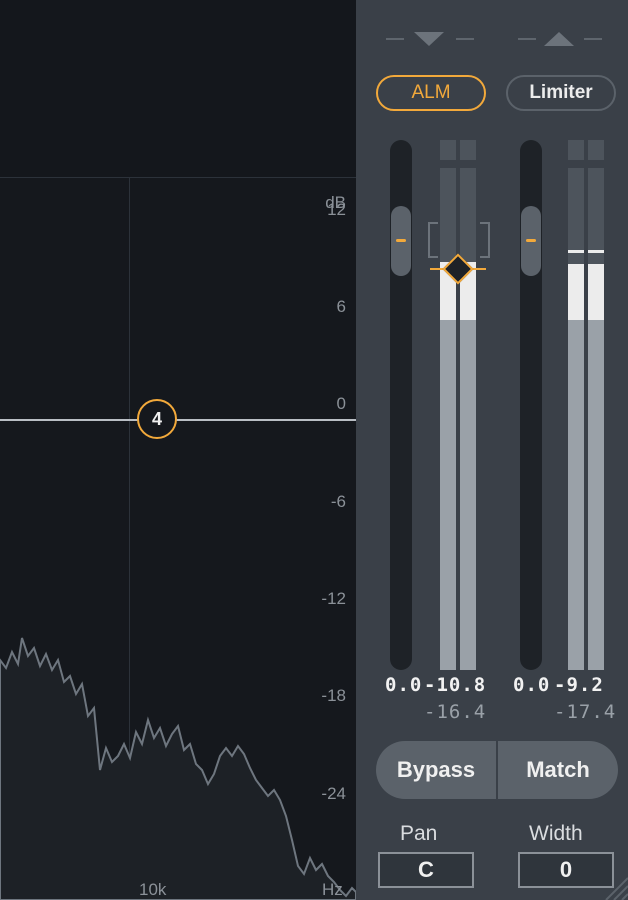 The image size is (628, 900). I want to click on left-meter-l, so click(448, 405).